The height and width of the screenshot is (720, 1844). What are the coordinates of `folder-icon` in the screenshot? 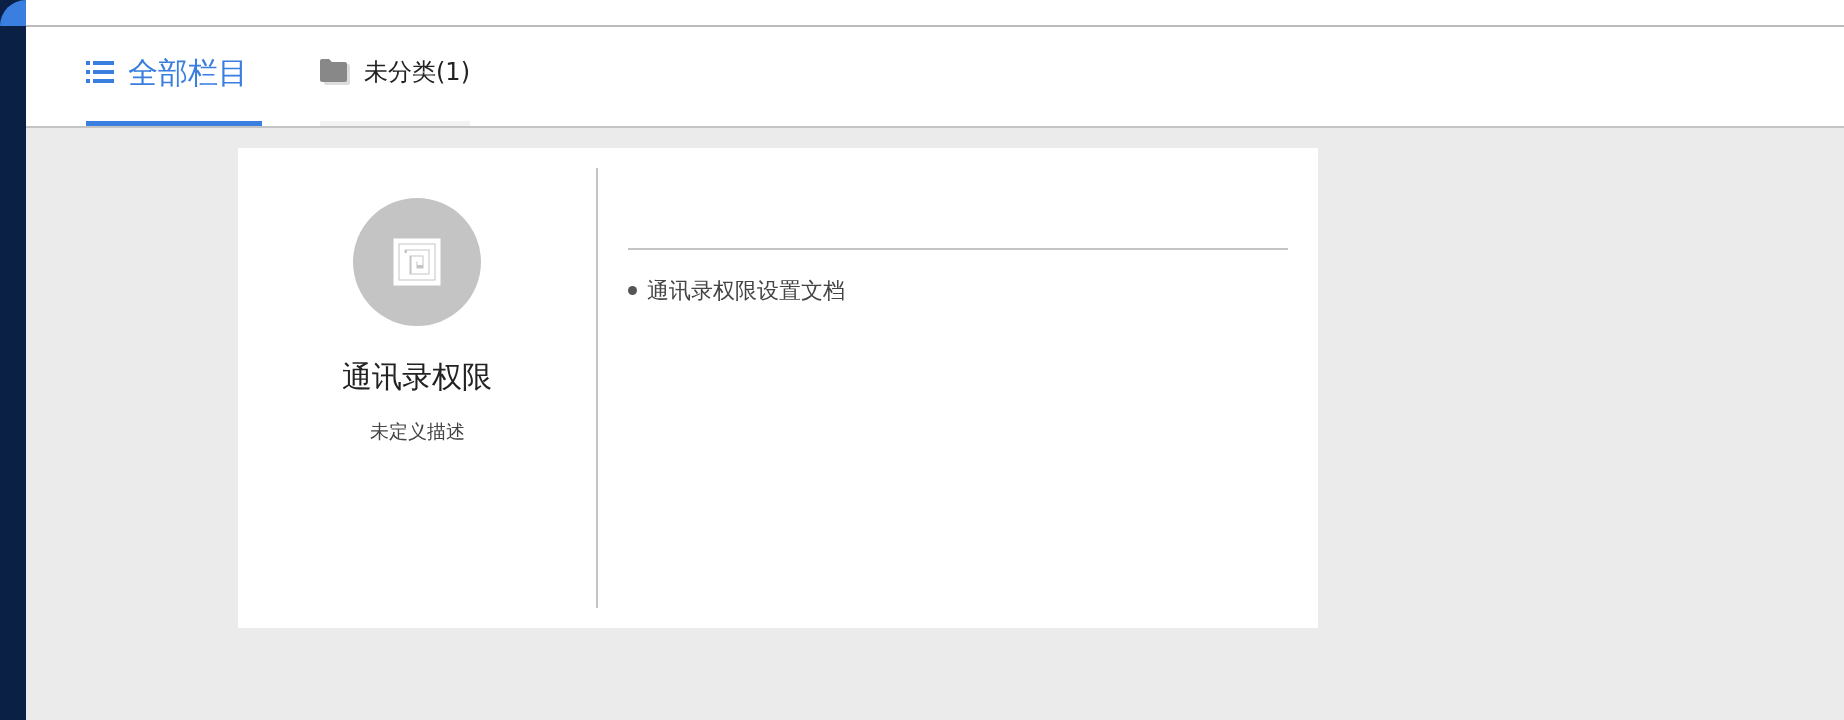 It's located at (335, 72).